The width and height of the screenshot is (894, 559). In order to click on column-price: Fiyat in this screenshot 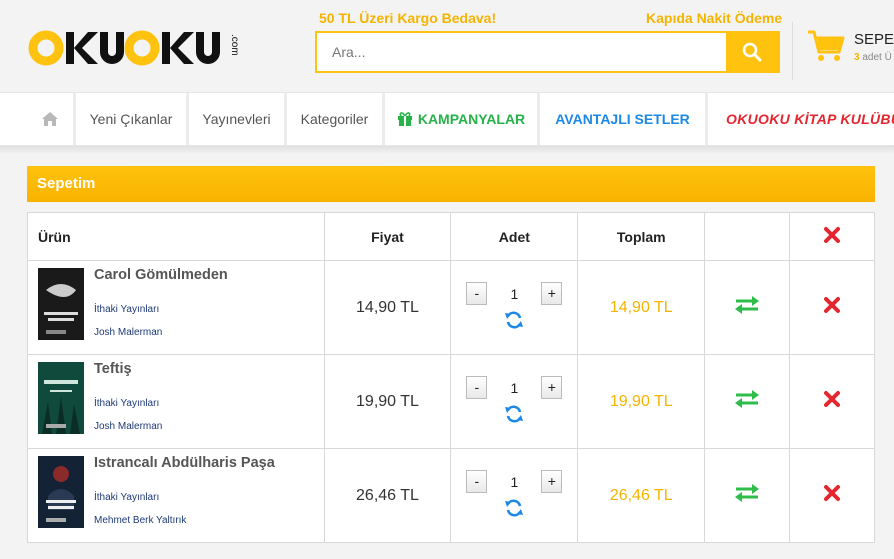, I will do `click(387, 236)`.